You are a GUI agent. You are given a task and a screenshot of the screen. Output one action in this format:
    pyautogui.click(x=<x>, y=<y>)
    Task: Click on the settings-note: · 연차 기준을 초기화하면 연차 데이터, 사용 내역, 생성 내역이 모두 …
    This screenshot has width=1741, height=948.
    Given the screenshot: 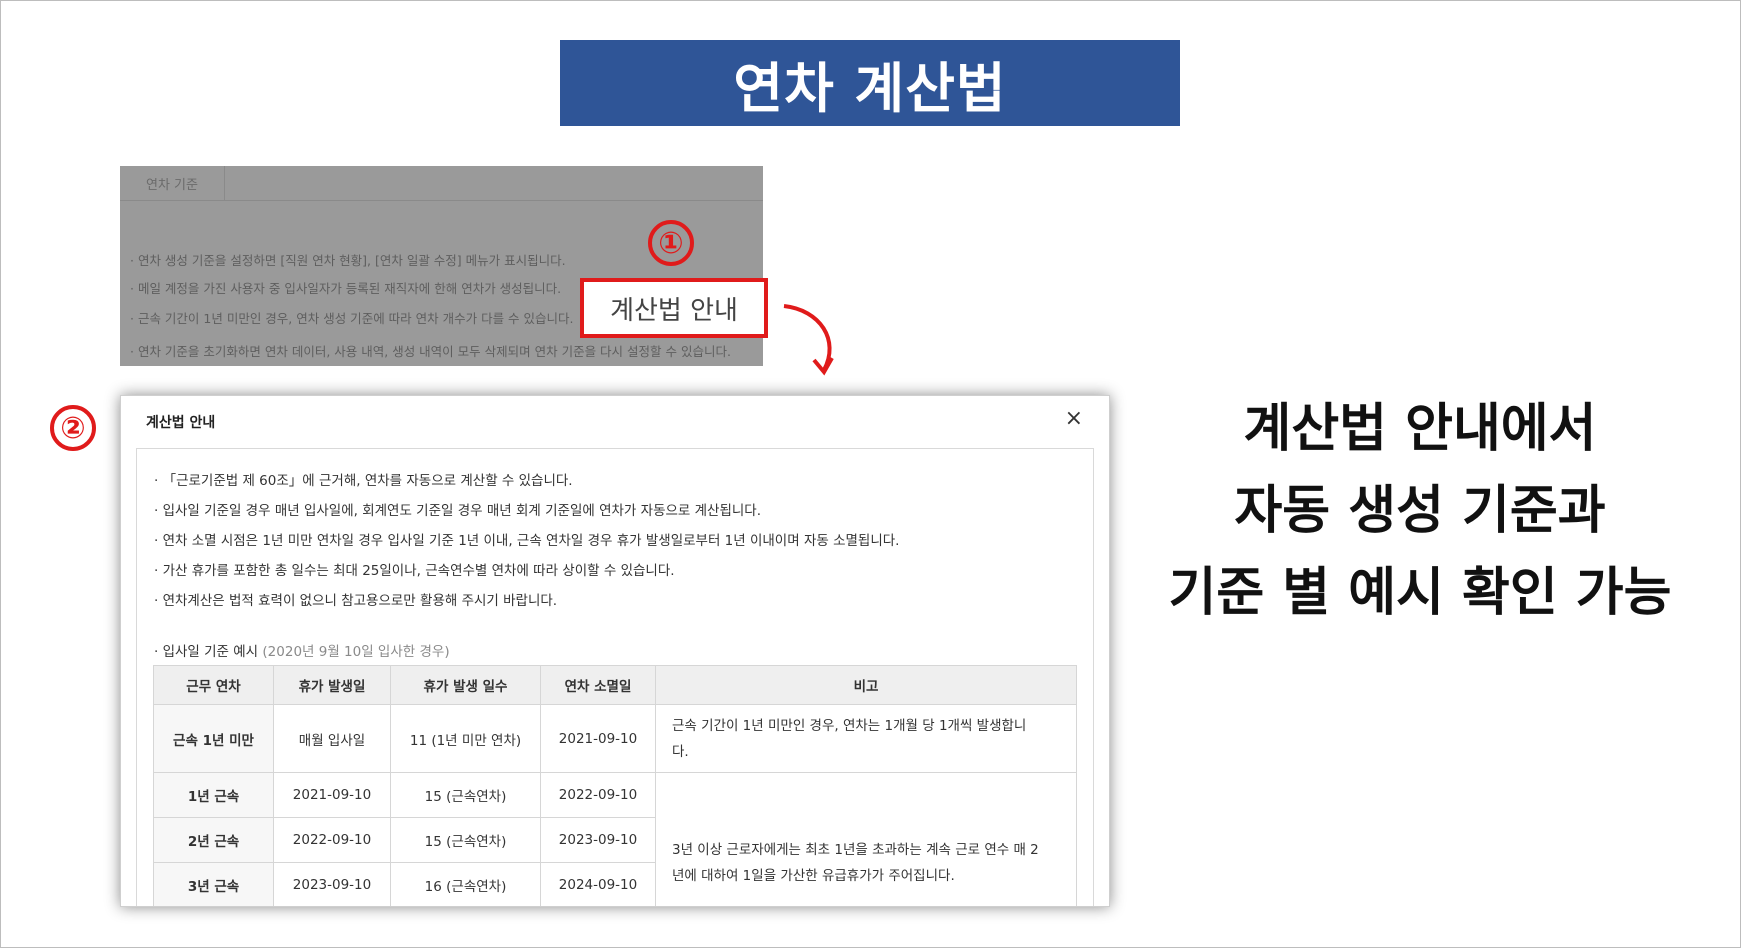 What is the action you would take?
    pyautogui.click(x=430, y=351)
    